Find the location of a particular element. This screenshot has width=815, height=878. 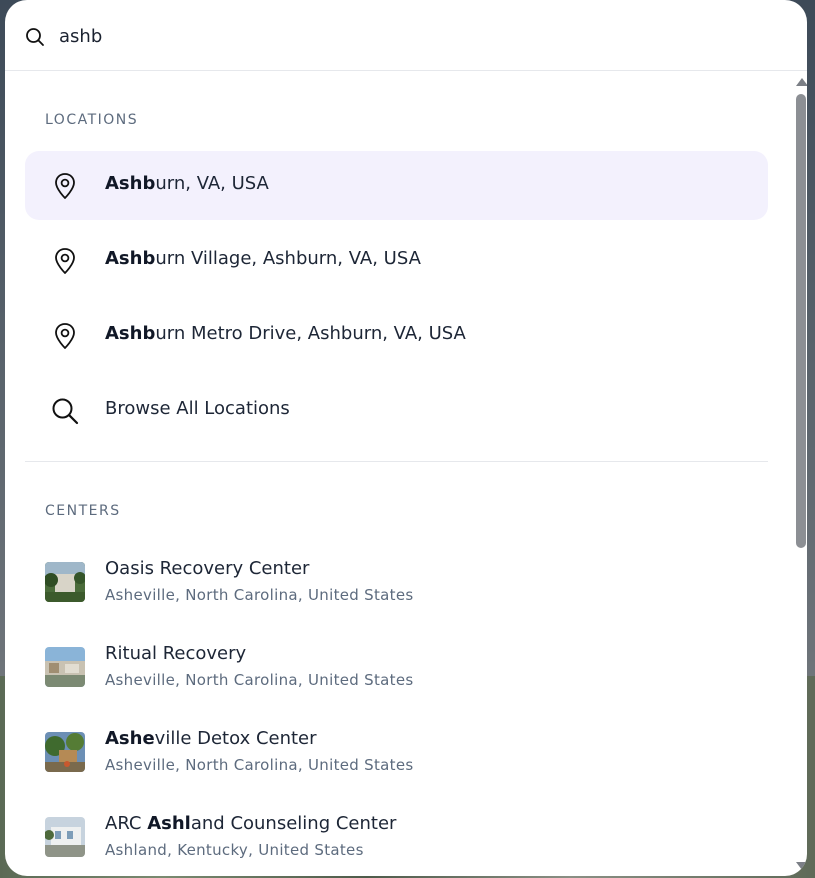

scroll-thumb is located at coordinates (801, 321).